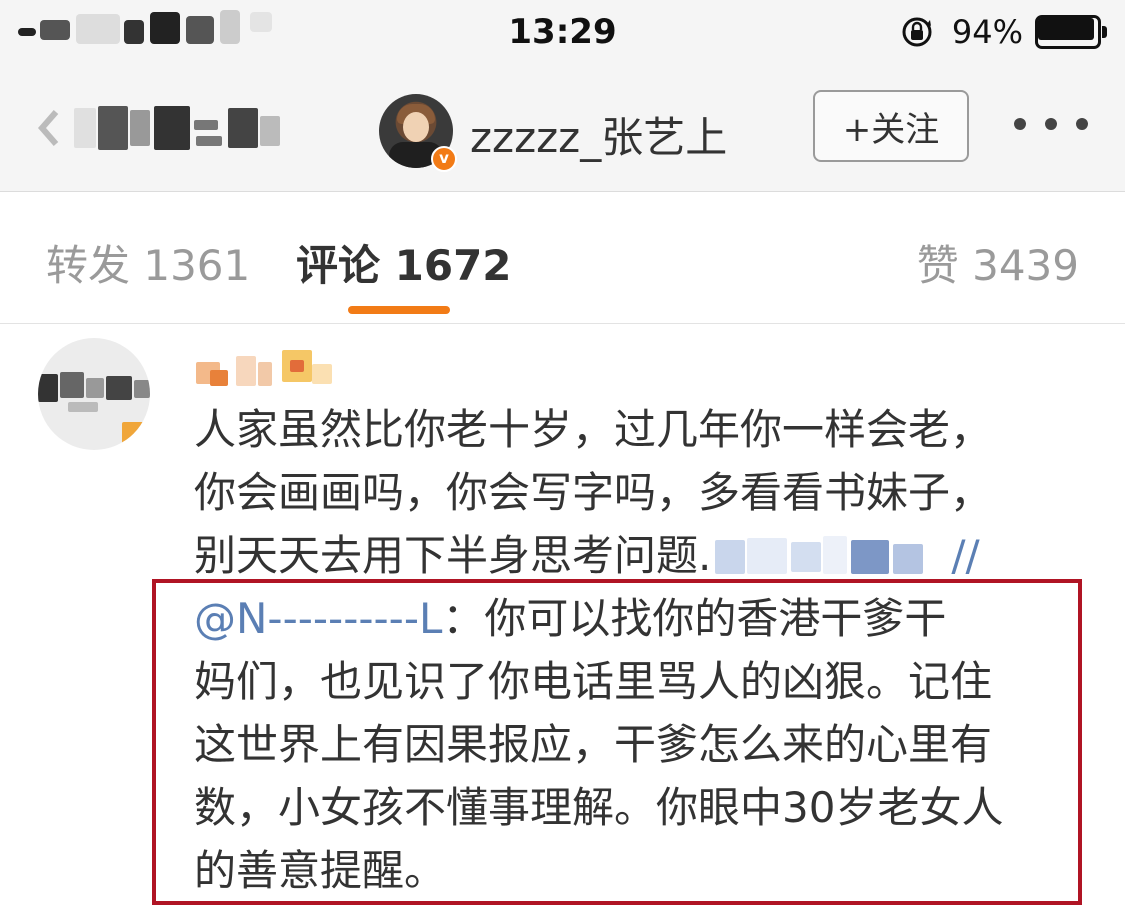  Describe the element at coordinates (161, 129) in the screenshot. I see `back-button` at that location.